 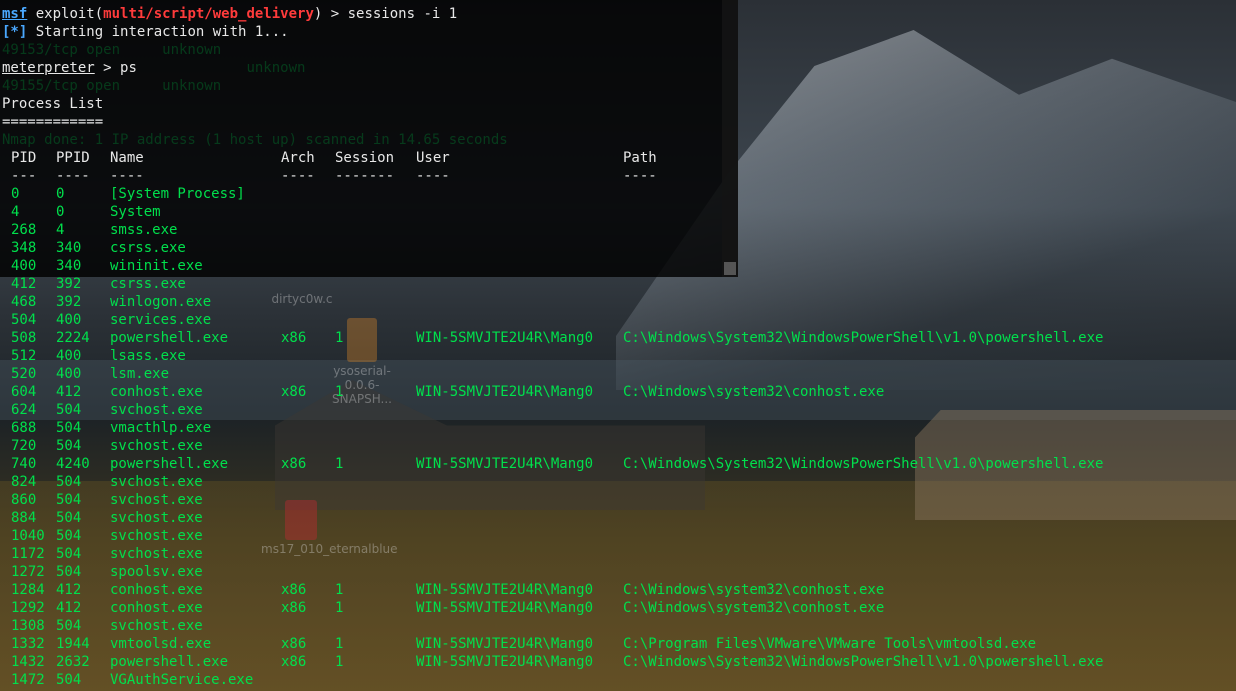 I want to click on cell-name: wininit.exe, so click(x=156, y=266).